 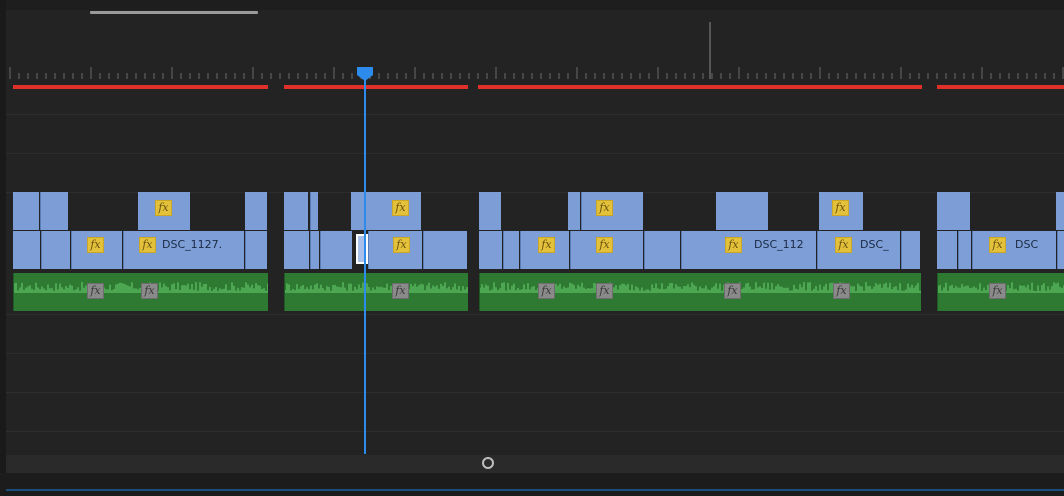 I want to click on playhead-line, so click(x=365, y=264).